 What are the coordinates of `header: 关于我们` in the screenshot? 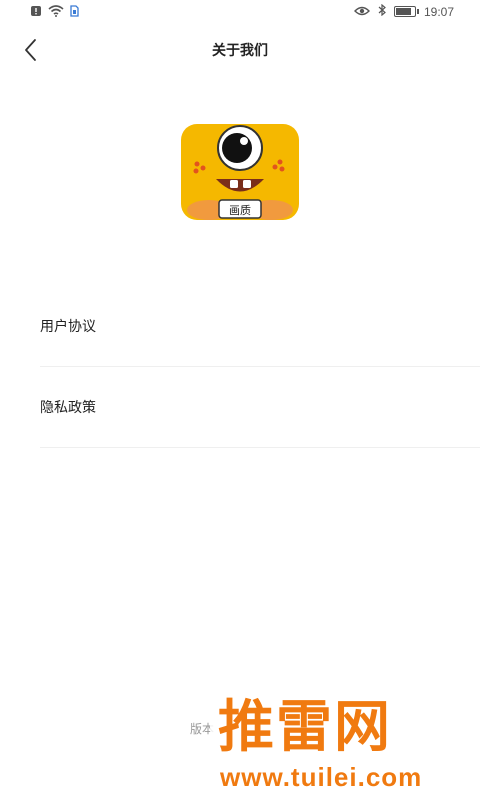 It's located at (240, 50).